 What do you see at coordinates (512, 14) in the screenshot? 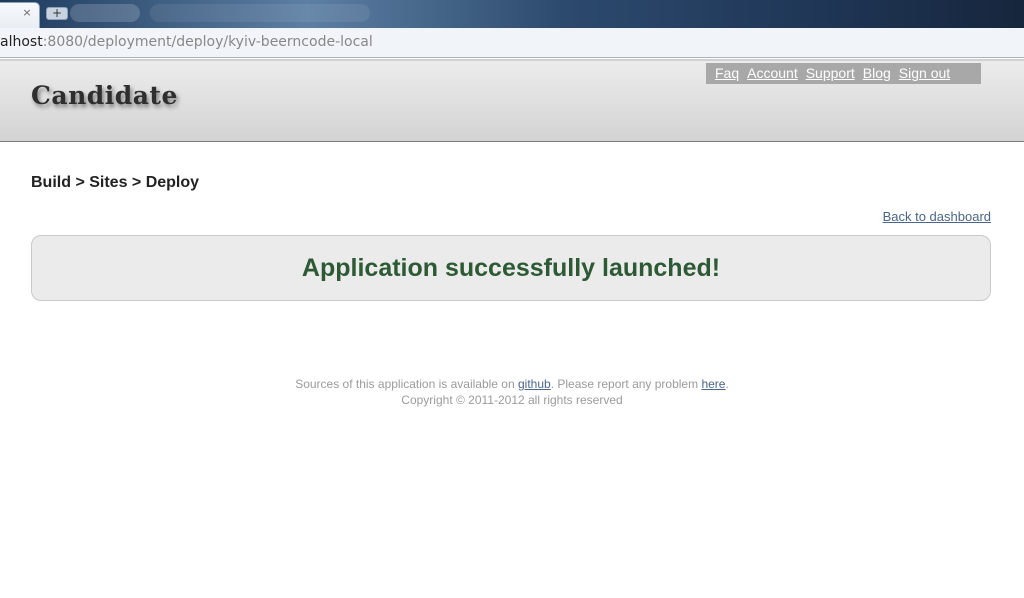
I see `browser-tabstrip: × +` at bounding box center [512, 14].